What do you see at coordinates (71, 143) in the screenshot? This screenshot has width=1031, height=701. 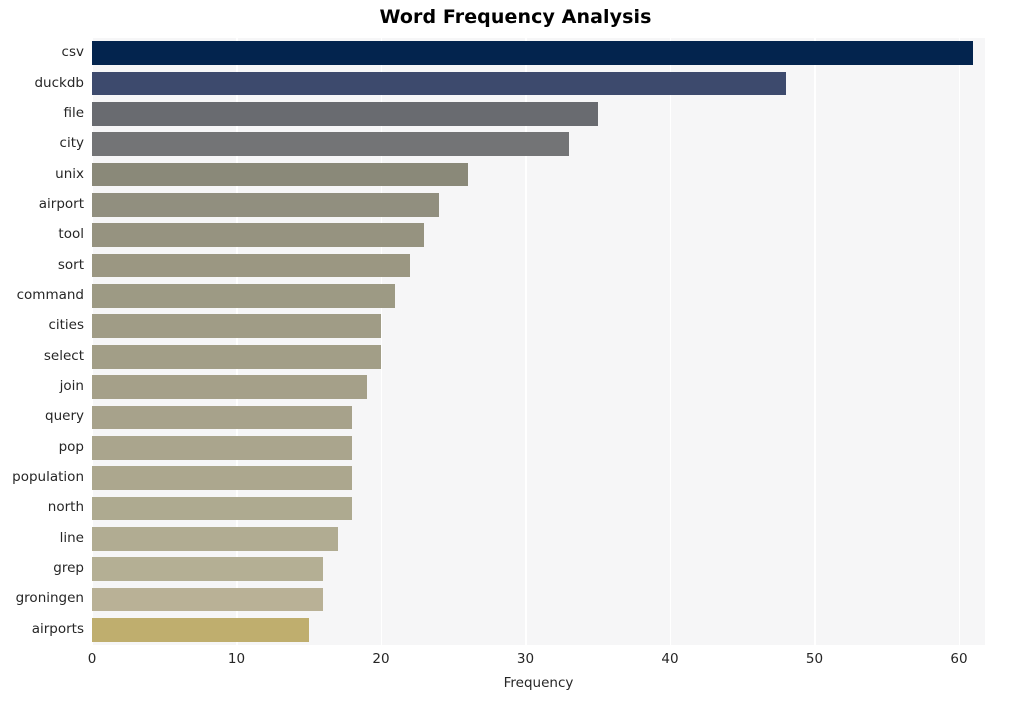 I see `y-tick-label-city: city` at bounding box center [71, 143].